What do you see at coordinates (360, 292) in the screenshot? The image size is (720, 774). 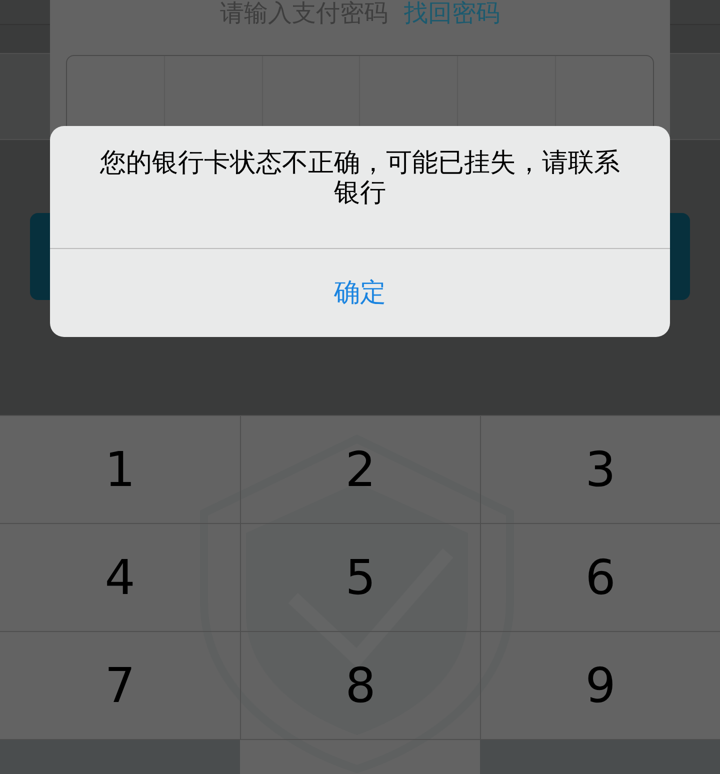 I see `confirm-button: 确定` at bounding box center [360, 292].